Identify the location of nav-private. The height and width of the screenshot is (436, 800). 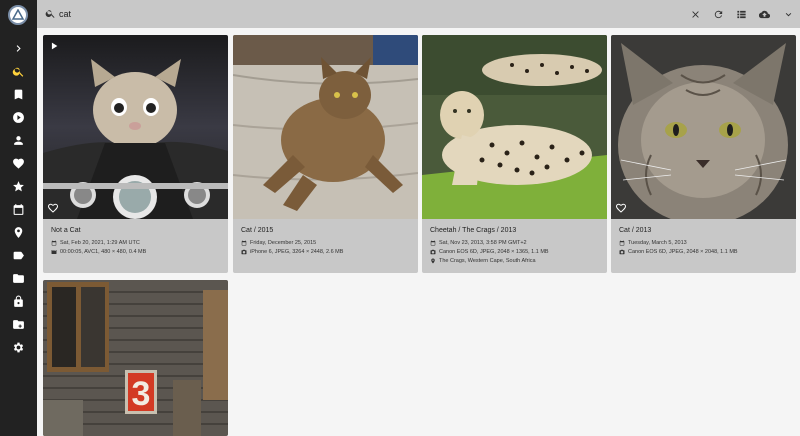
(18, 301).